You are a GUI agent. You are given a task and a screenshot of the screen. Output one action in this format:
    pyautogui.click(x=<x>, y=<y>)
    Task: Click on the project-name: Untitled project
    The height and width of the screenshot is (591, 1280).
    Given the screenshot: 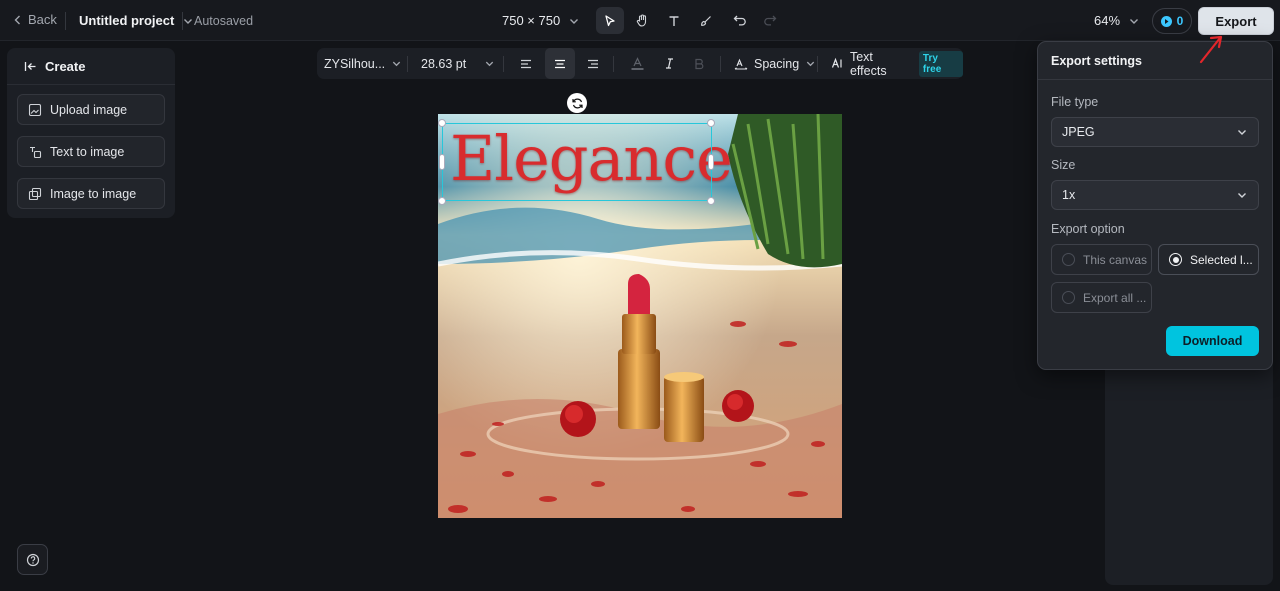 What is the action you would take?
    pyautogui.click(x=127, y=20)
    